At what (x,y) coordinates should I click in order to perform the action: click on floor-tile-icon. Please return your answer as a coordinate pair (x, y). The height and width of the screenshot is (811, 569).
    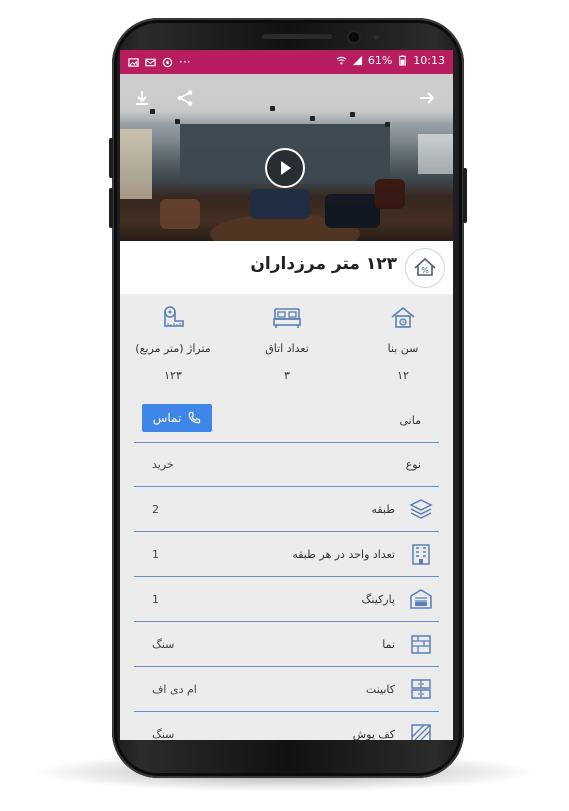
    Looking at the image, I should click on (421, 732).